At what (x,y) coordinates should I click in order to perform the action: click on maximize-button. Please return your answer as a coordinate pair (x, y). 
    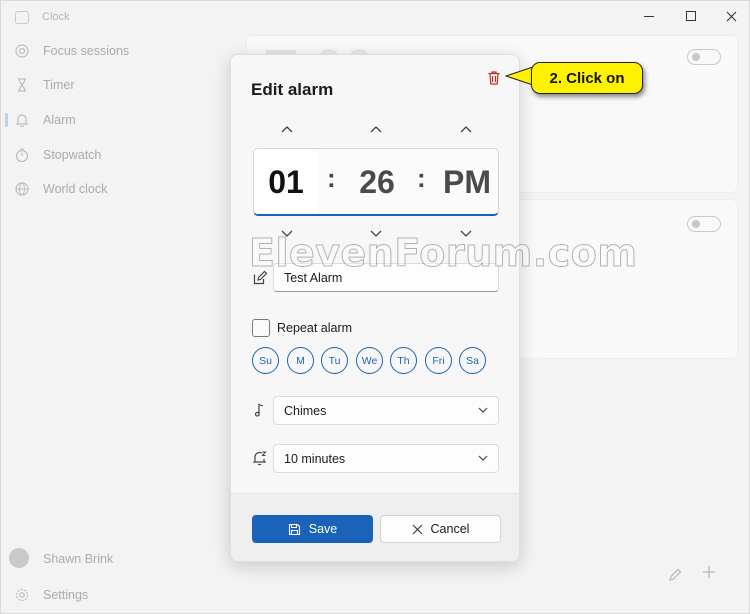
    Looking at the image, I should click on (691, 16).